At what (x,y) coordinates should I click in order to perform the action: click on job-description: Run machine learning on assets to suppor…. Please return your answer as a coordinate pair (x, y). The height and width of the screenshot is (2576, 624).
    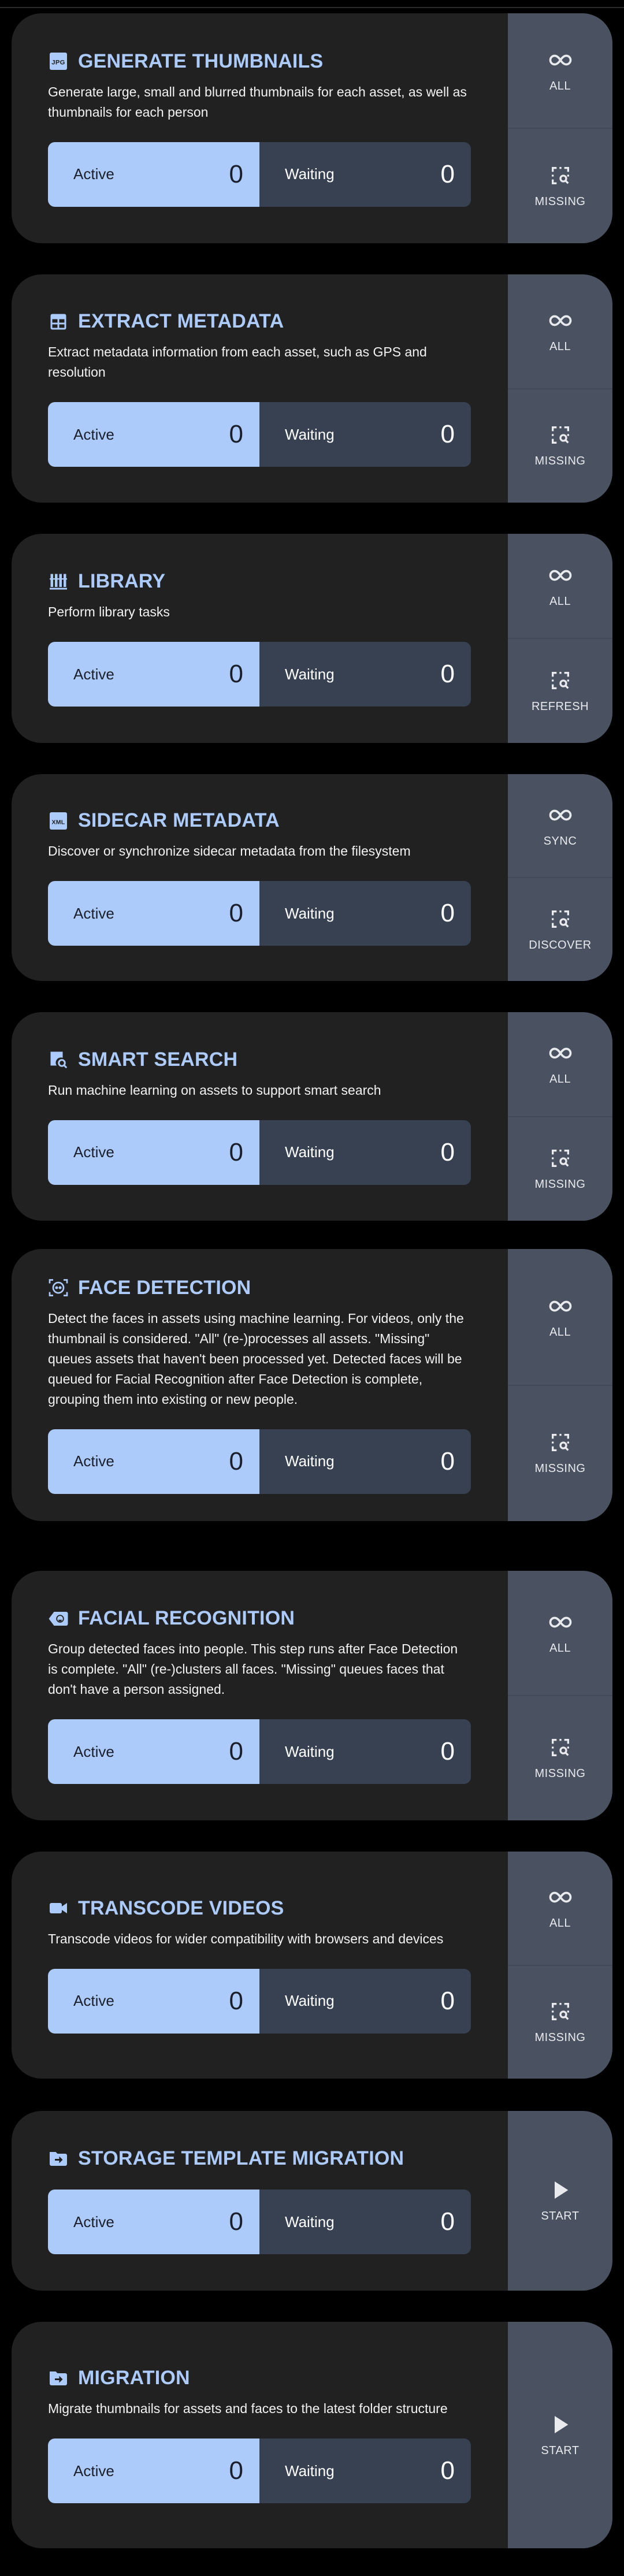
    Looking at the image, I should click on (214, 1090).